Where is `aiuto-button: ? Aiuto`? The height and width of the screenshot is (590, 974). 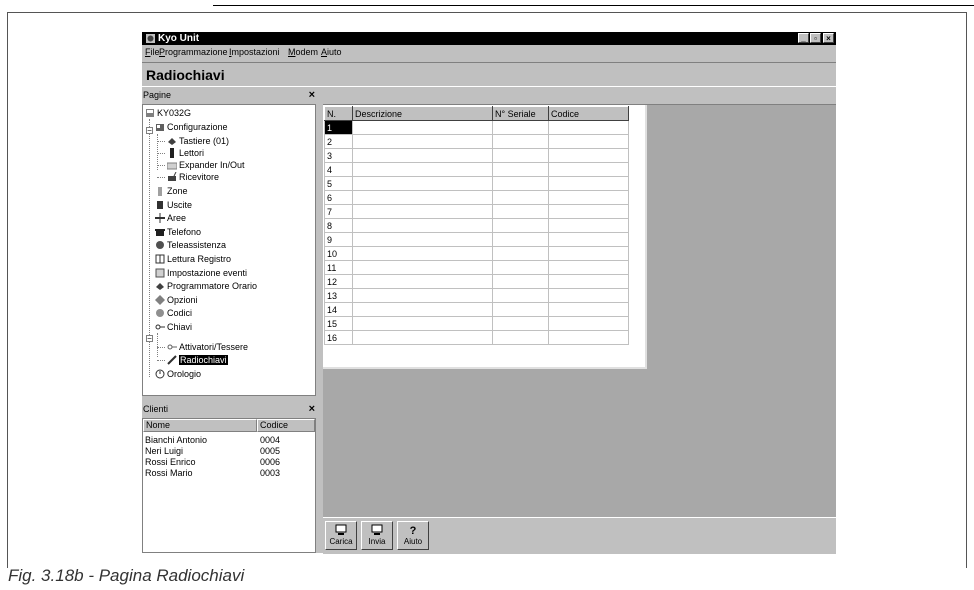 aiuto-button: ? Aiuto is located at coordinates (413, 535).